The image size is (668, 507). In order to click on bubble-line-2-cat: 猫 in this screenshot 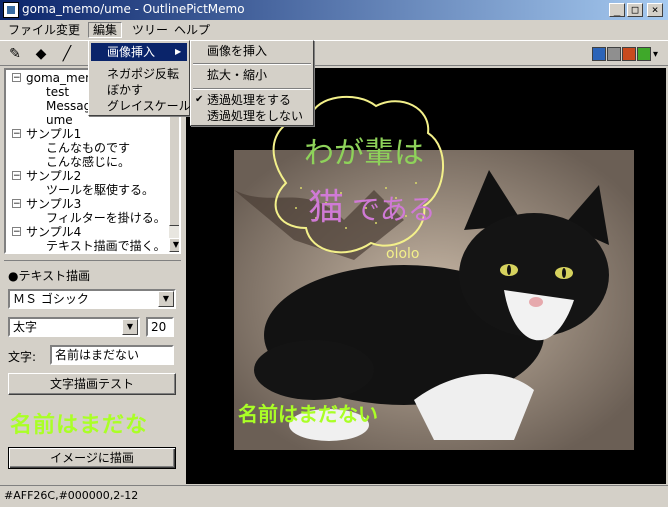, I will do `click(326, 207)`.